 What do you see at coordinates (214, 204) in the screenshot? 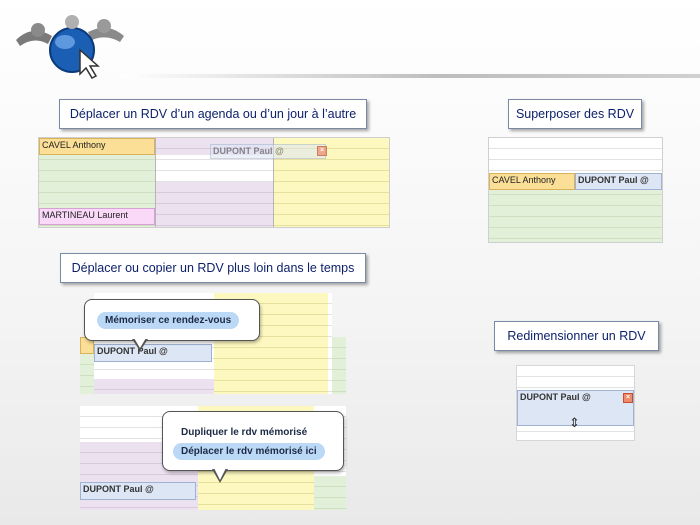
I see `calendar-block-purple` at bounding box center [214, 204].